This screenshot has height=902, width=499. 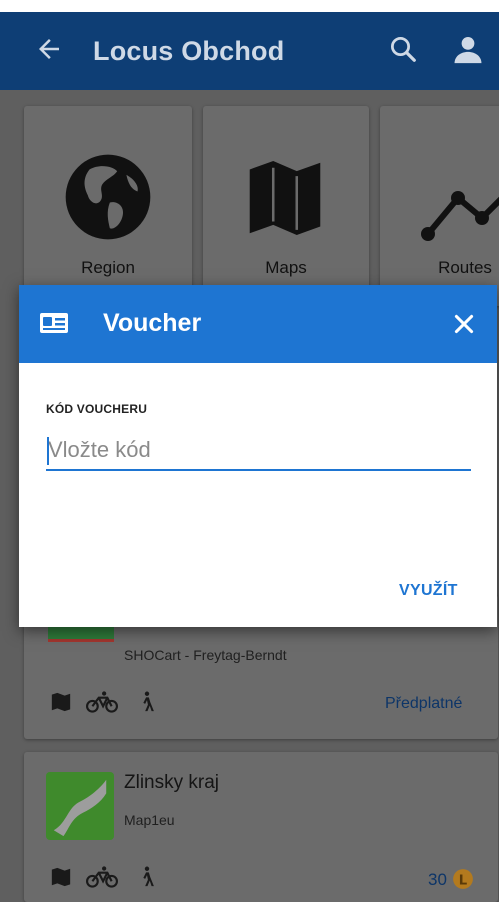 I want to click on dialog-header: Voucher, so click(x=258, y=324).